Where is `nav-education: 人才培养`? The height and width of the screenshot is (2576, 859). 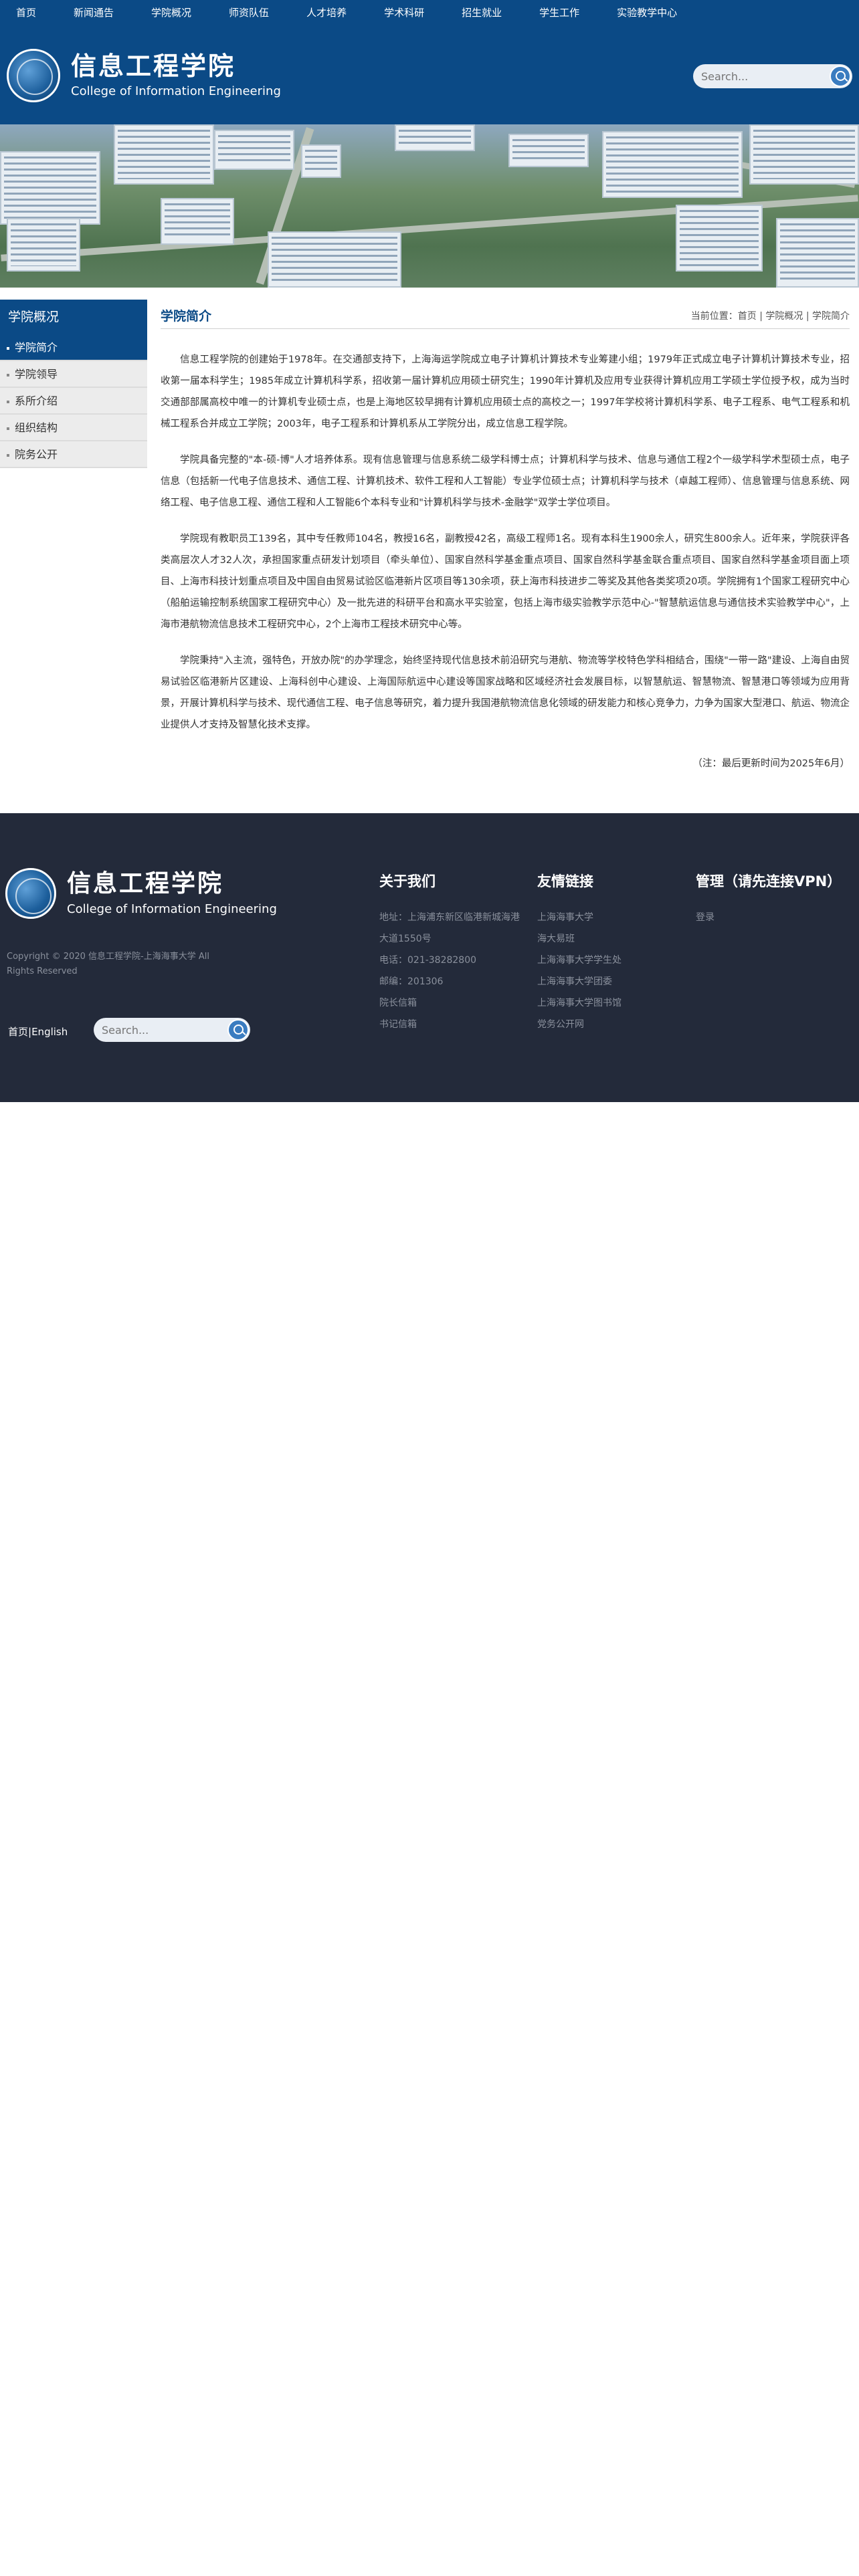 nav-education: 人才培养 is located at coordinates (326, 12).